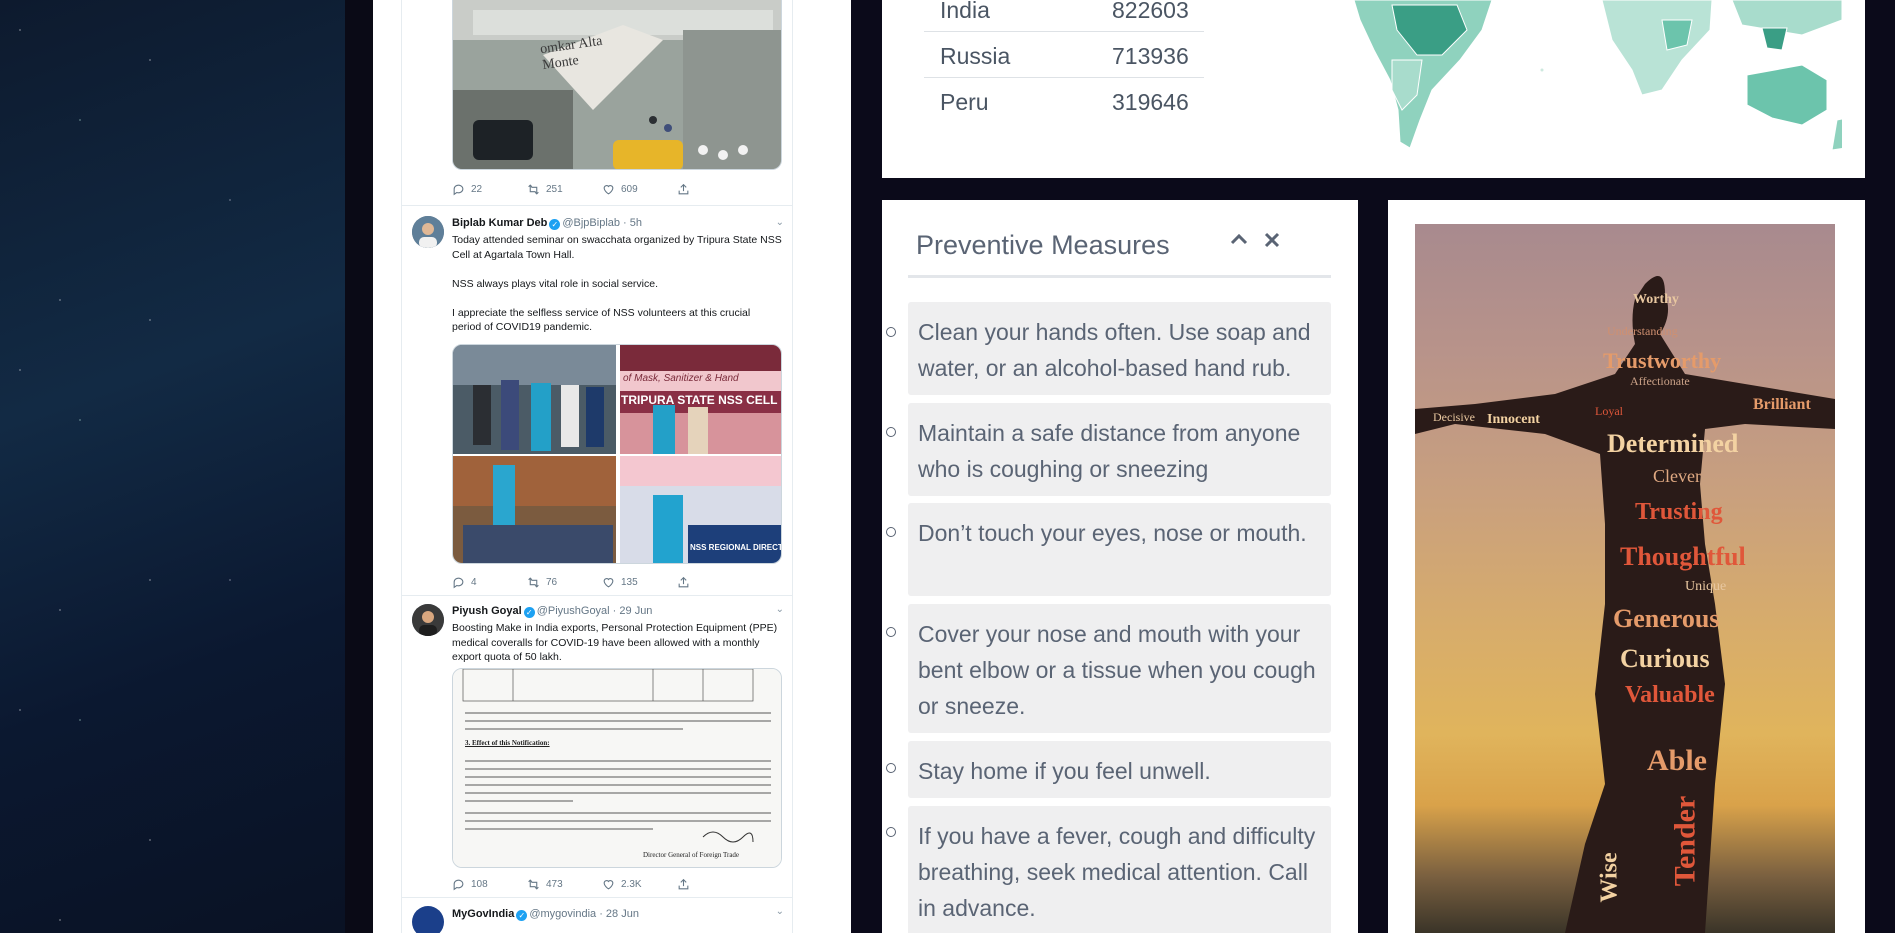 Image resolution: width=1895 pixels, height=933 pixels. Describe the element at coordinates (1685, 841) in the screenshot. I see `cloud-word: Tender` at that location.